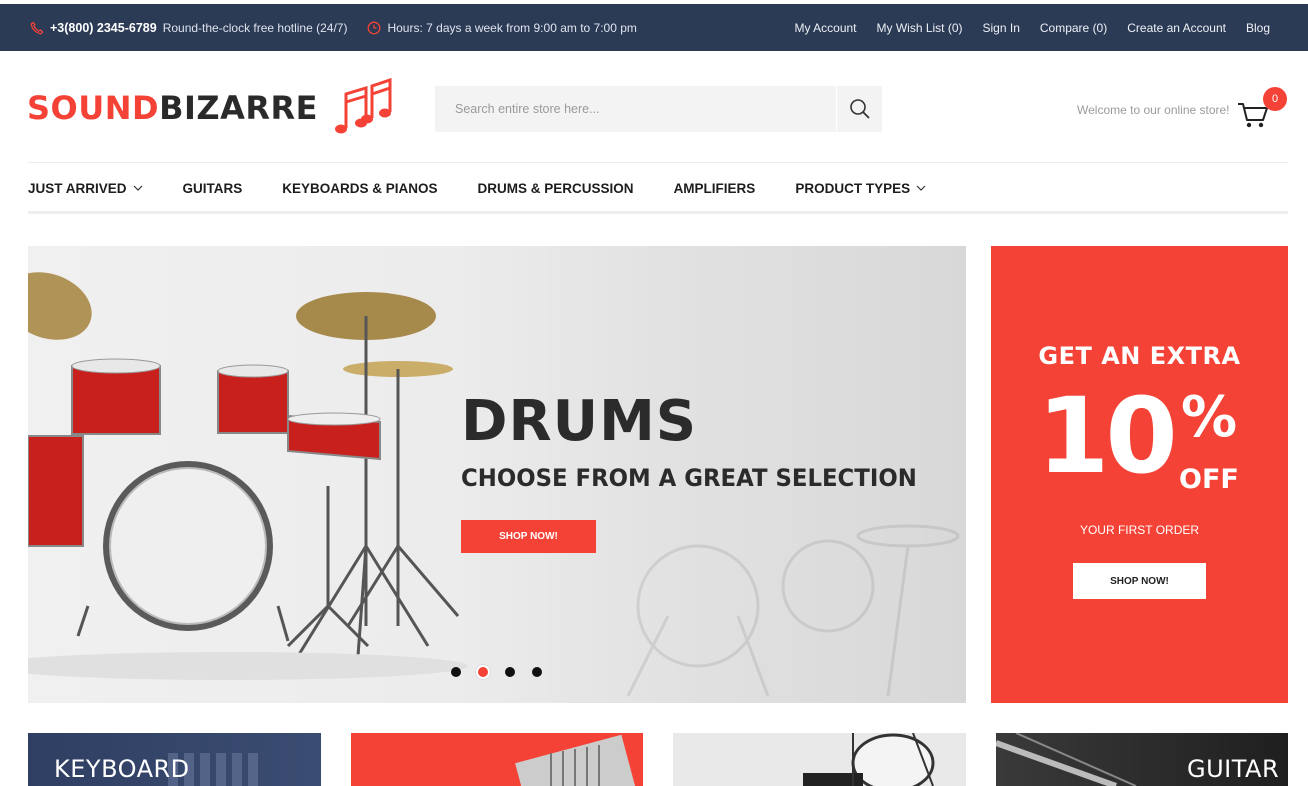  I want to click on nav-item-guitars: GUITARS, so click(213, 188).